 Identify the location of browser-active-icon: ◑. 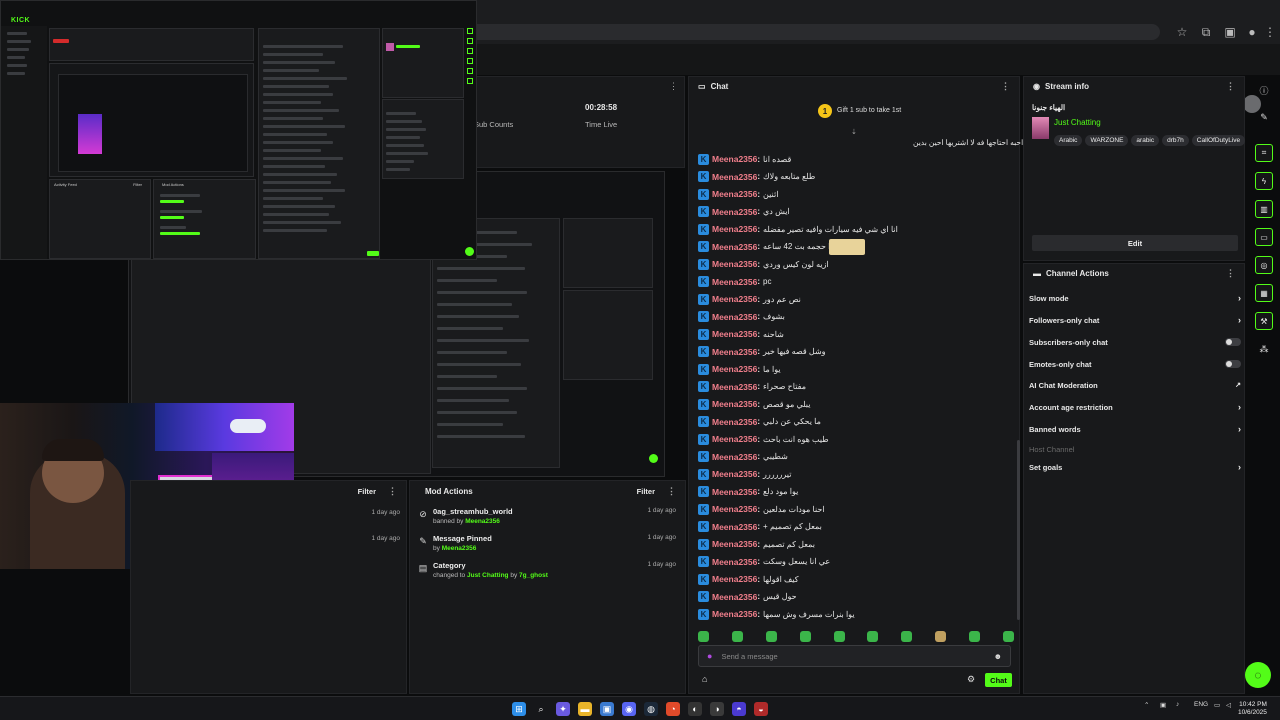
(717, 709).